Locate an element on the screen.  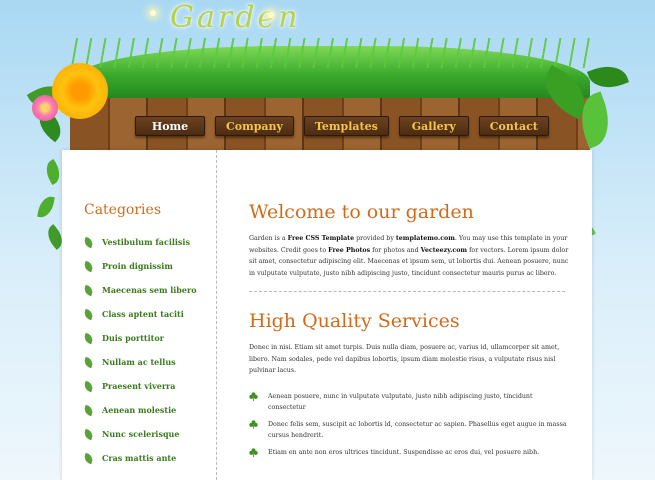
category-item: Nullam ac tellus is located at coordinates (149, 362).